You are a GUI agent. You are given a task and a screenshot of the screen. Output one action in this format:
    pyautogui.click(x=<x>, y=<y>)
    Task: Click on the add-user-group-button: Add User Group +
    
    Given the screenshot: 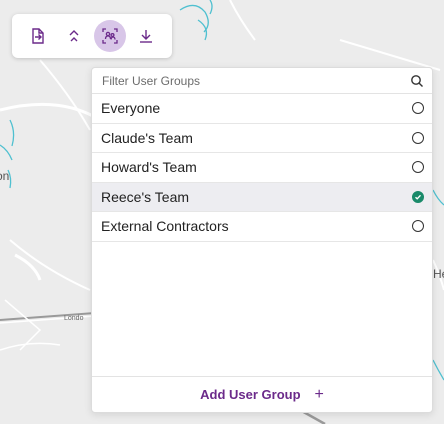 What is the action you would take?
    pyautogui.click(x=262, y=394)
    